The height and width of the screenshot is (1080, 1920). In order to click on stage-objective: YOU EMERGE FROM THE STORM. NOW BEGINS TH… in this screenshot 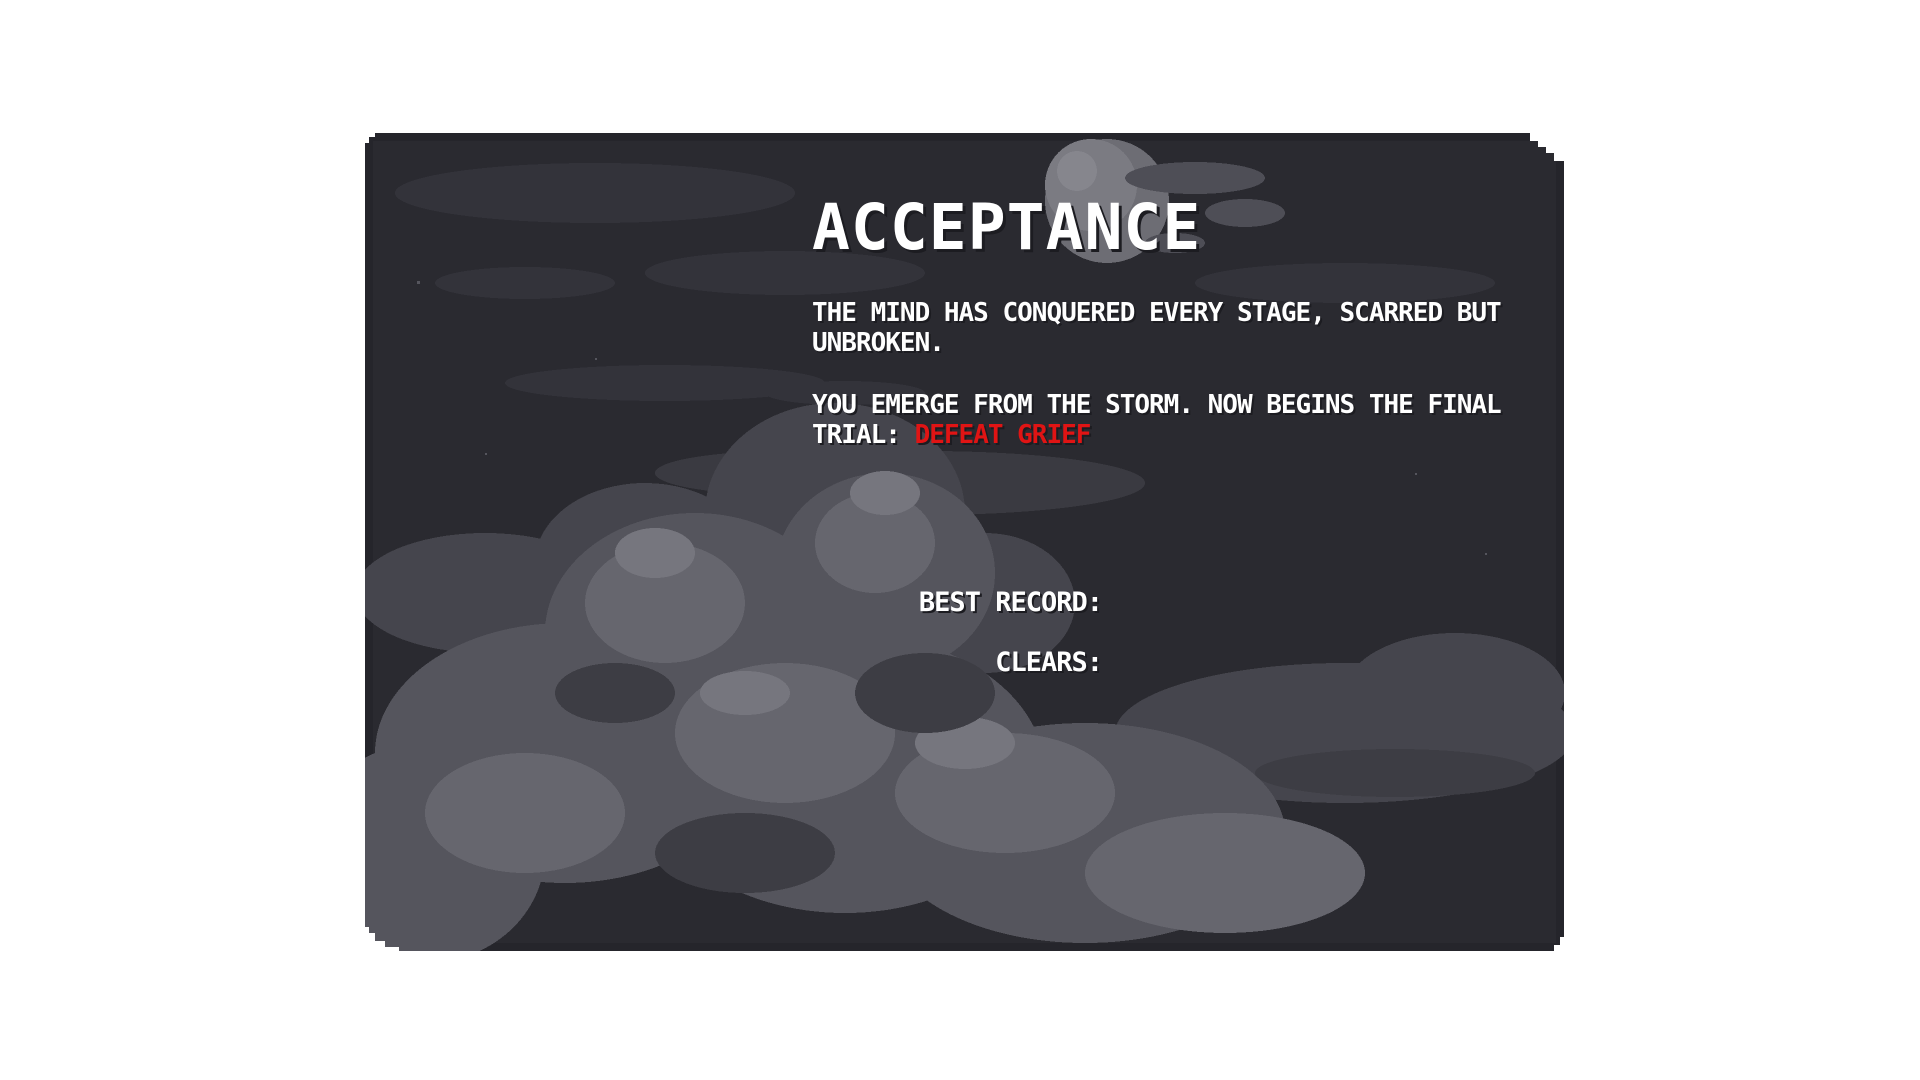, I will do `click(1172, 420)`.